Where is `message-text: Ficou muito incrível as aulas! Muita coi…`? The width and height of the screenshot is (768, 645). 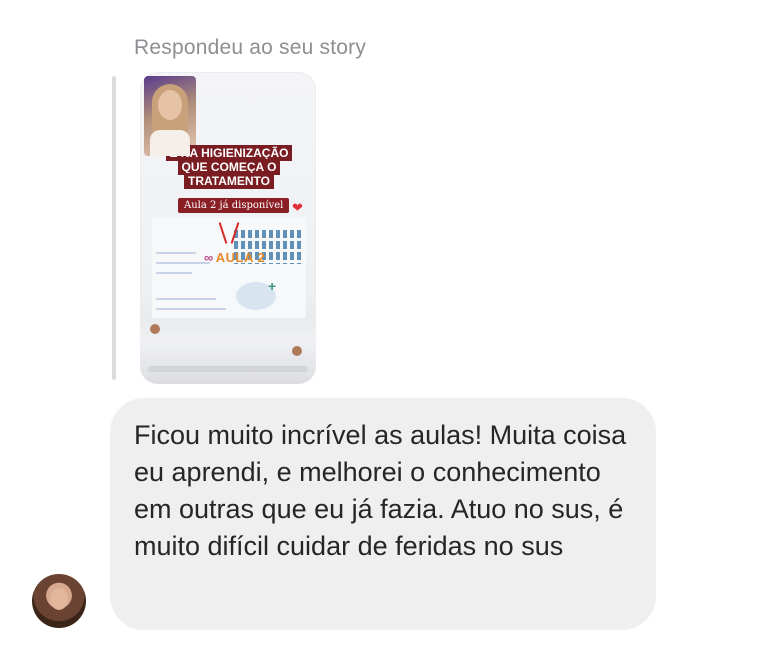
message-text: Ficou muito incrível as aulas! Muita coi… is located at coordinates (380, 490).